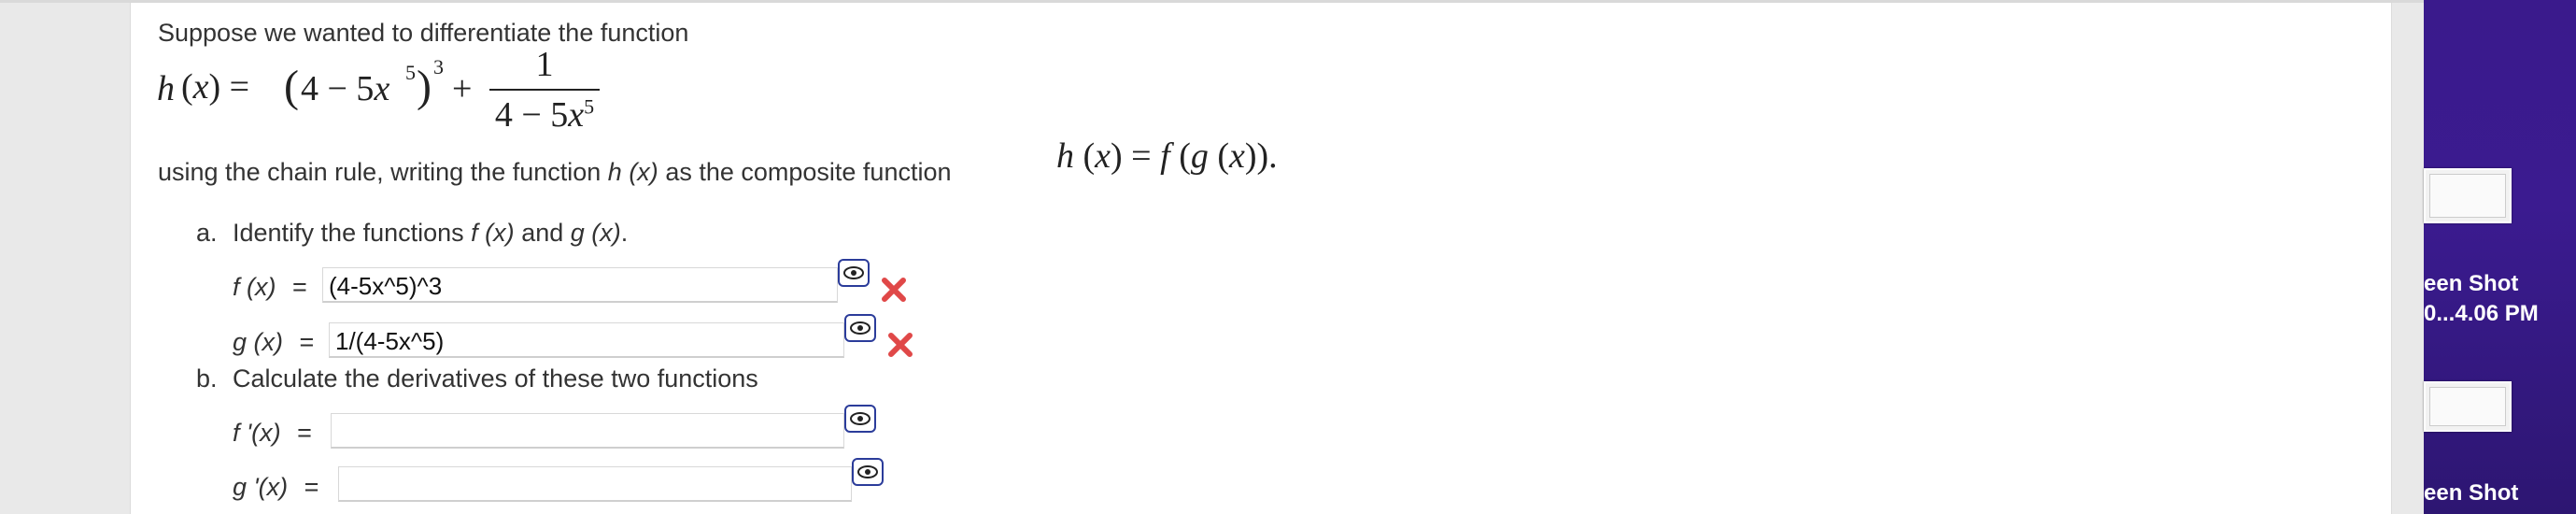  What do you see at coordinates (2481, 313) in the screenshot?
I see `thumbnail-label: 0...4.06 PM` at bounding box center [2481, 313].